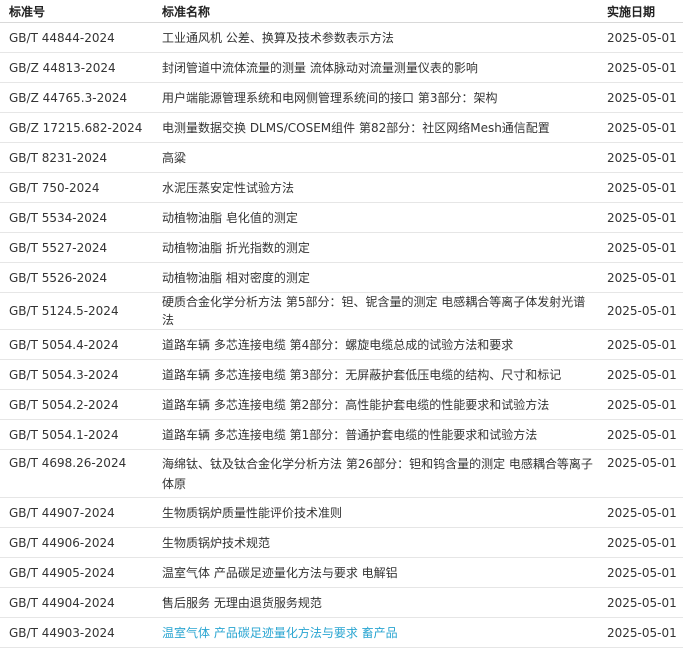  Describe the element at coordinates (76, 217) in the screenshot. I see `standard-code: GB/T 5534-2024` at that location.